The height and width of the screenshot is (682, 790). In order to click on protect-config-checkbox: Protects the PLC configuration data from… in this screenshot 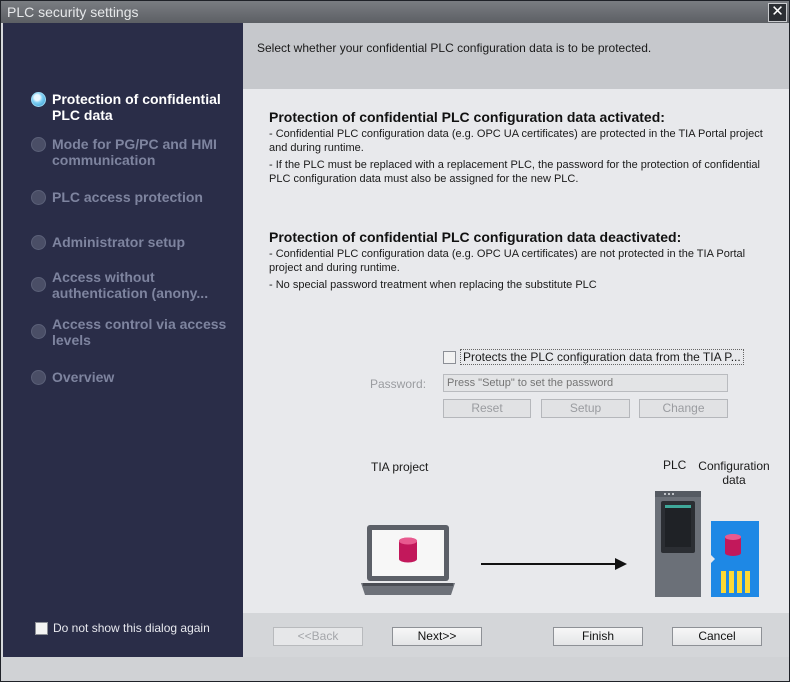, I will do `click(593, 357)`.